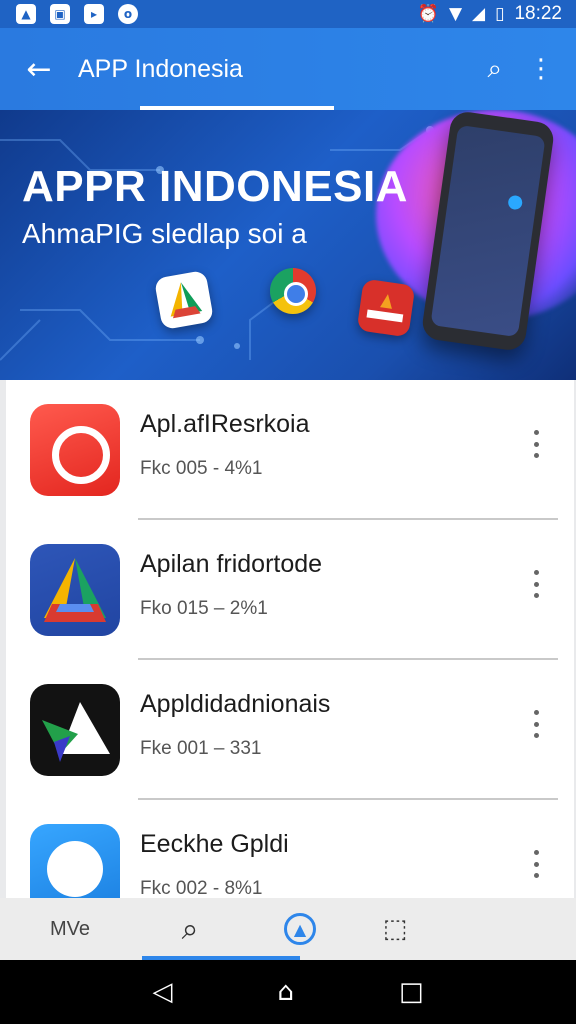 This screenshot has width=576, height=1024. Describe the element at coordinates (128, 14) in the screenshot. I see `circle-notification-icon: o` at that location.